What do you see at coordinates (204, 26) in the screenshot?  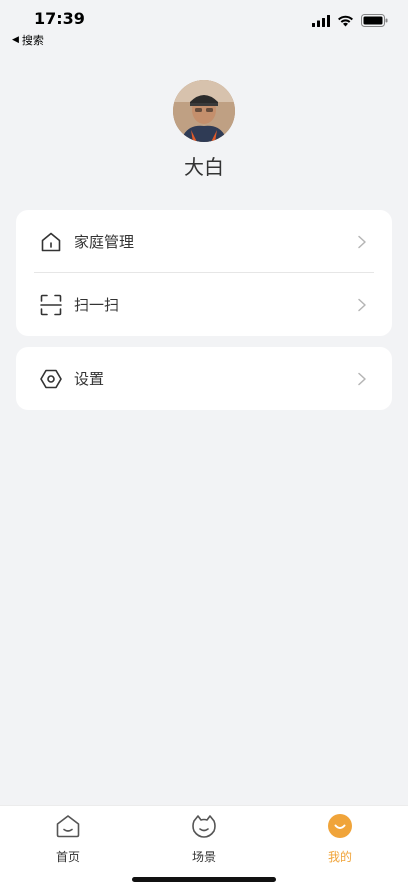 I see `status-bar: 17:39 ◀ 搜索` at bounding box center [204, 26].